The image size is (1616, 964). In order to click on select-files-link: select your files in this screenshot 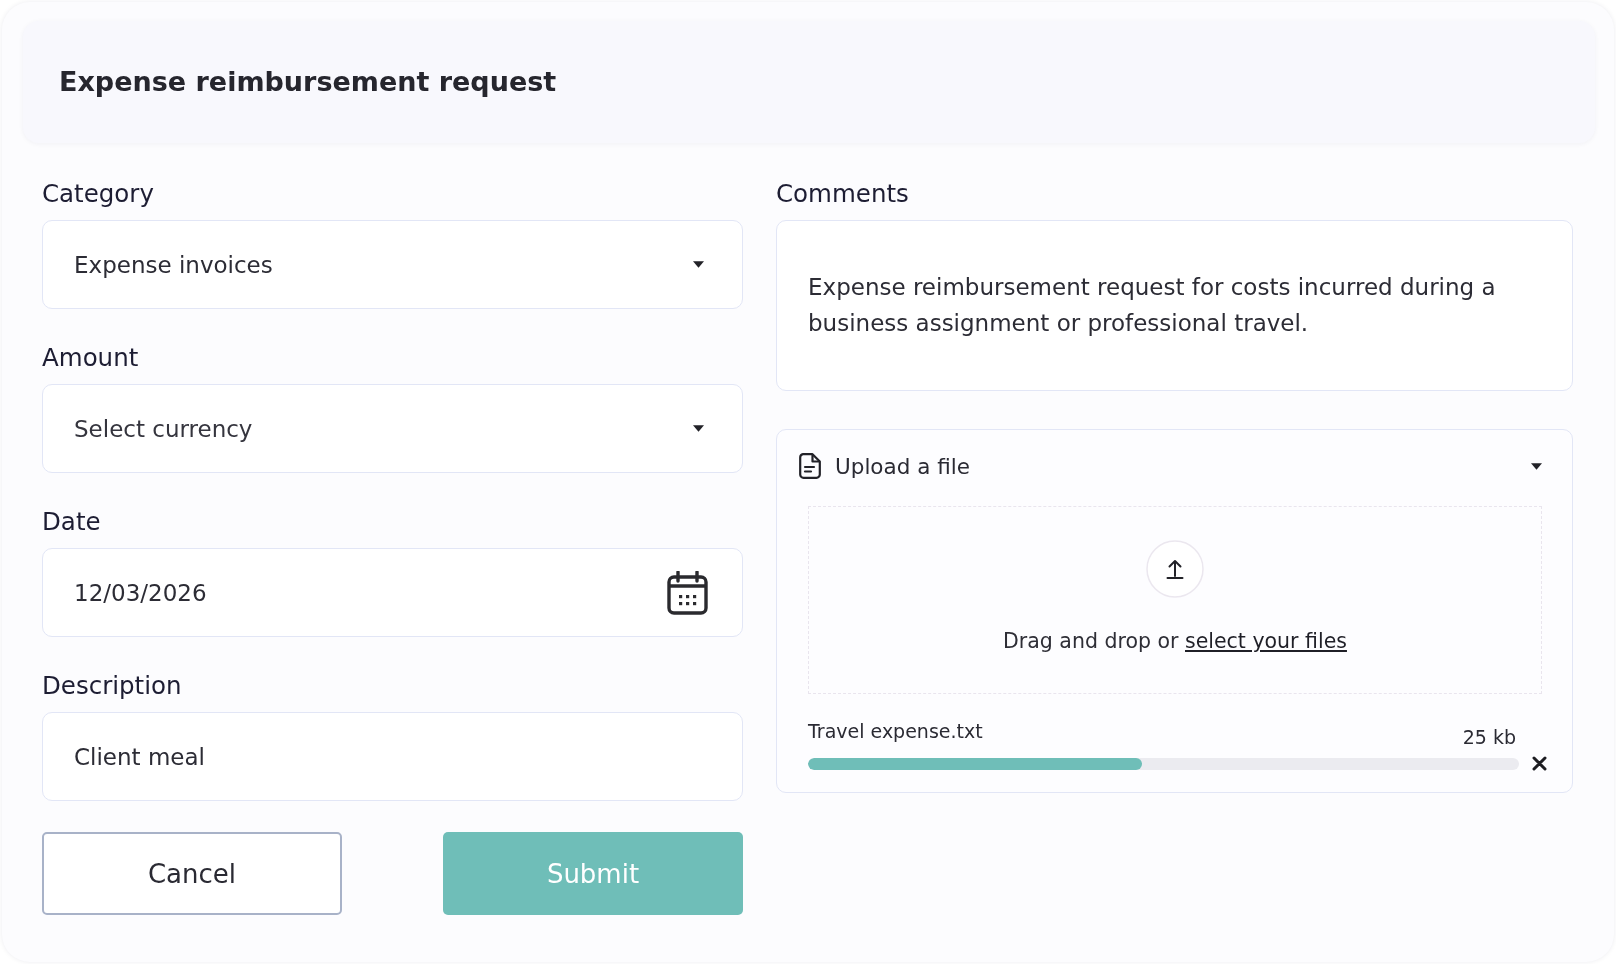, I will do `click(1266, 641)`.